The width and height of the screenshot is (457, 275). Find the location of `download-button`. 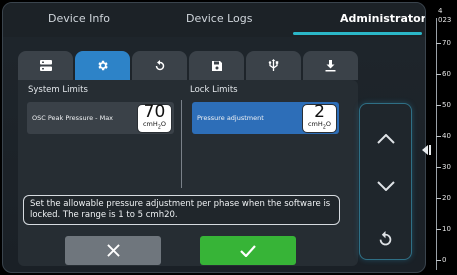

download-button is located at coordinates (330, 65).